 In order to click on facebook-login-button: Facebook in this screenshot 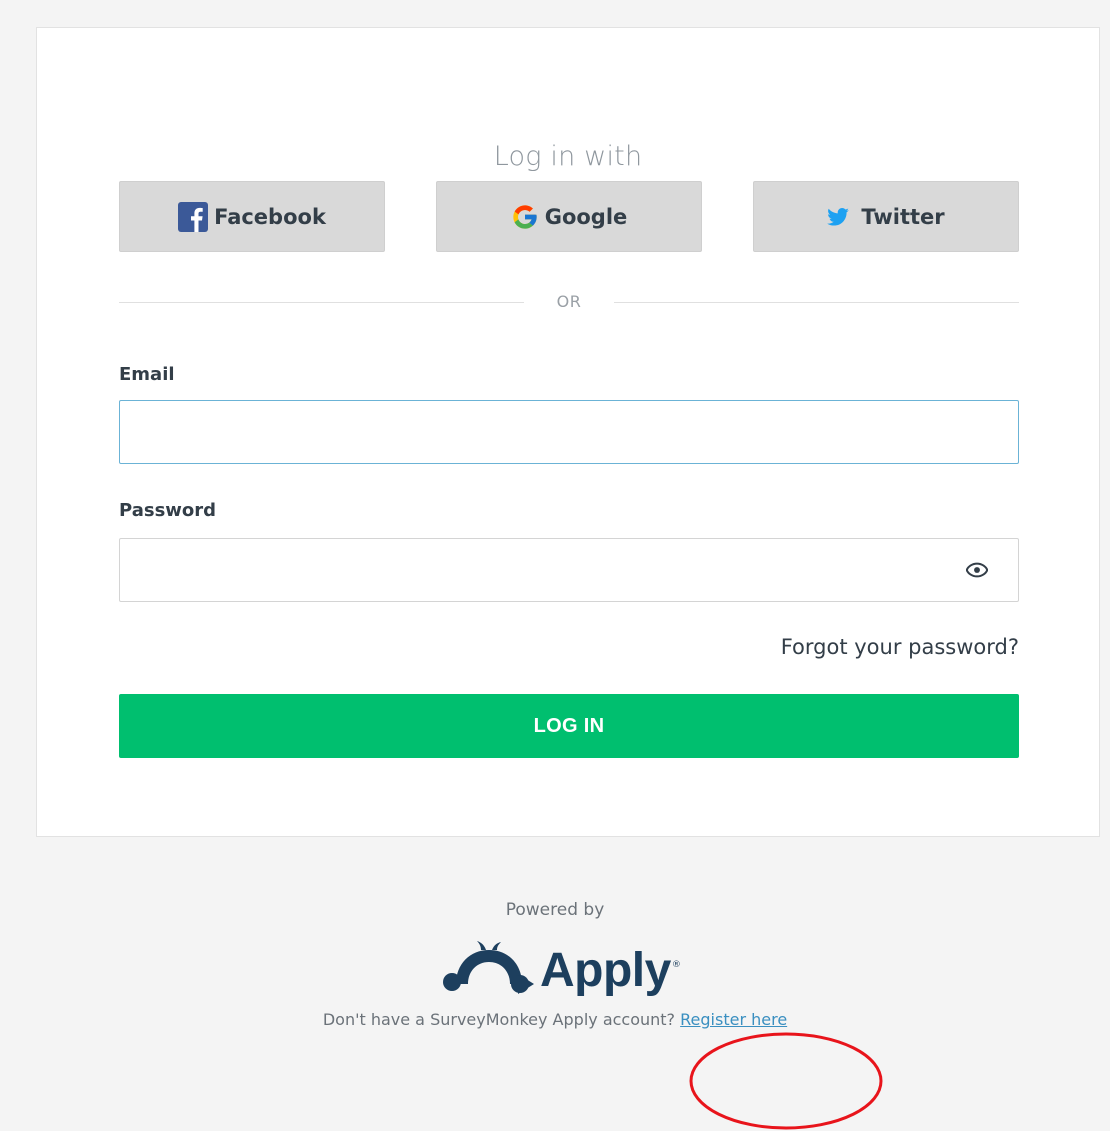, I will do `click(252, 216)`.